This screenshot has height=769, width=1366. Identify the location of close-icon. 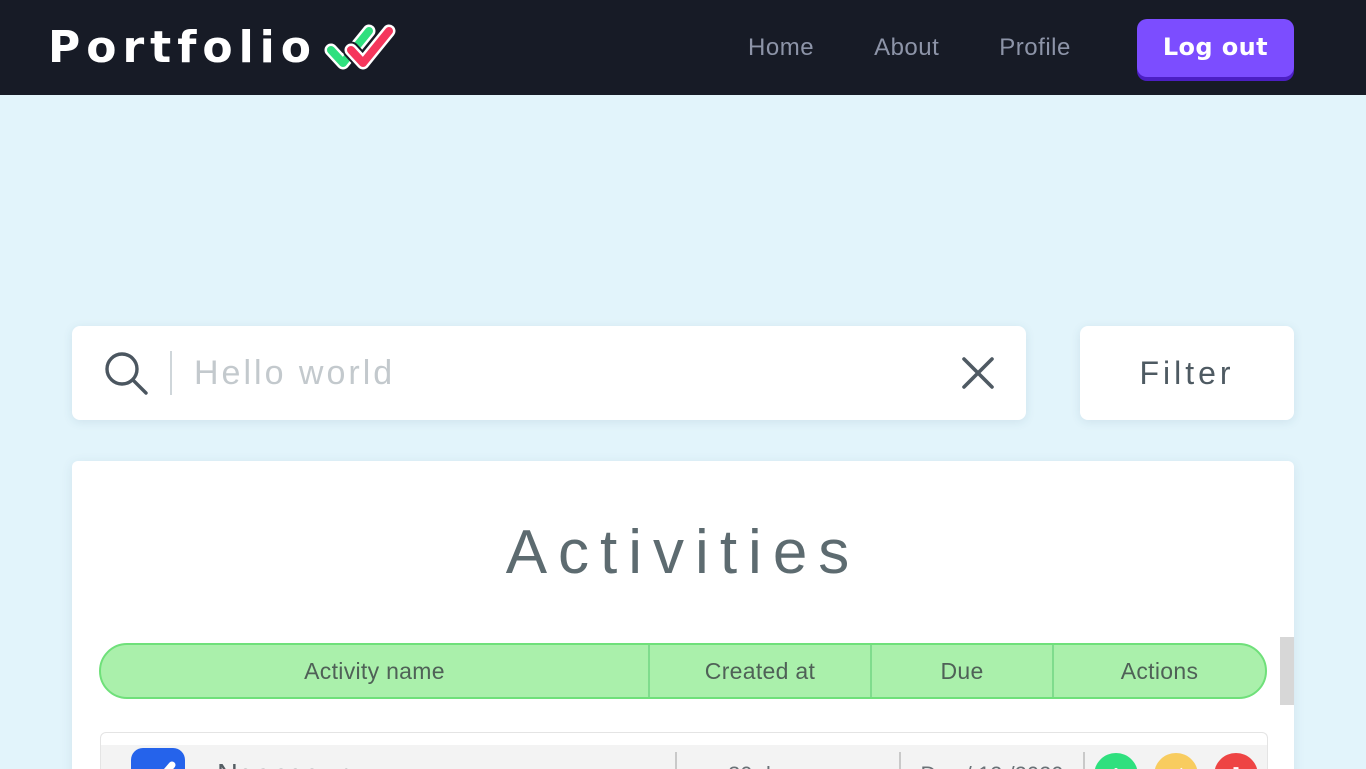
(978, 373).